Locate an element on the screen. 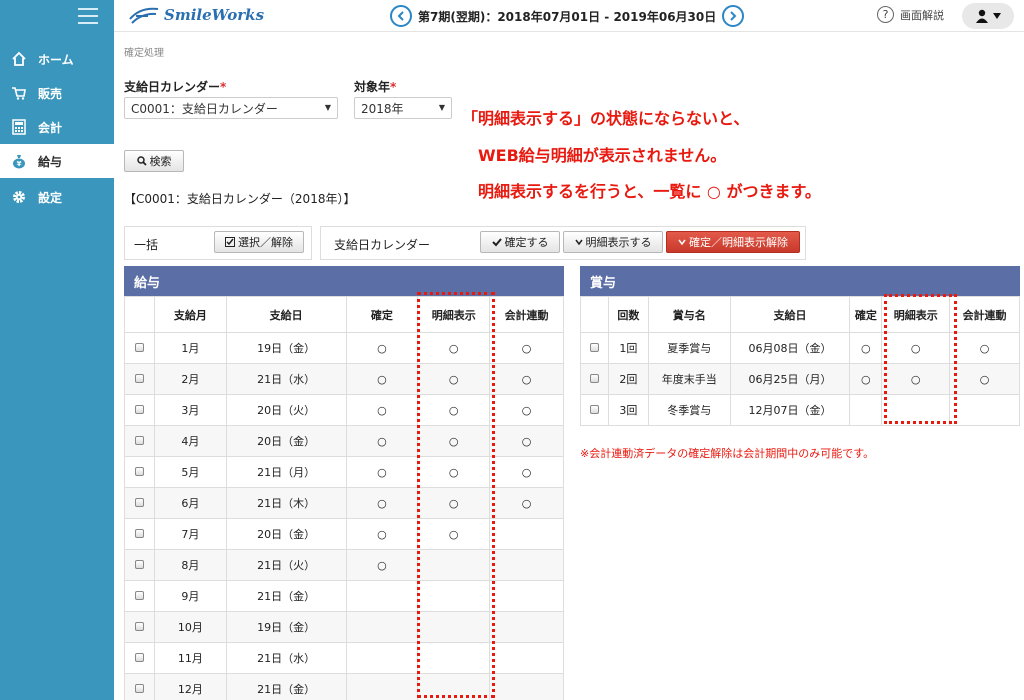 The image size is (1024, 700). show-detail-button: 明細表示する is located at coordinates (613, 242).